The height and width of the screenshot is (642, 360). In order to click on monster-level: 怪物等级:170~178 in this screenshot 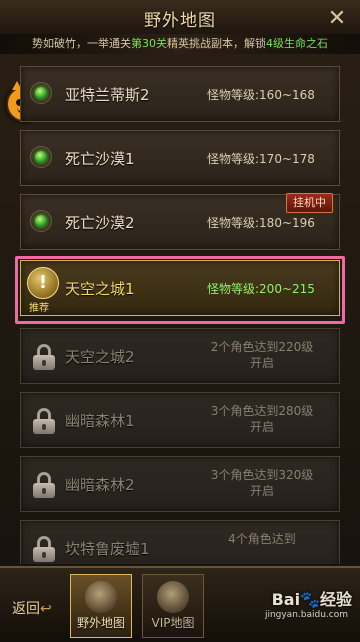, I will do `click(261, 159)`.